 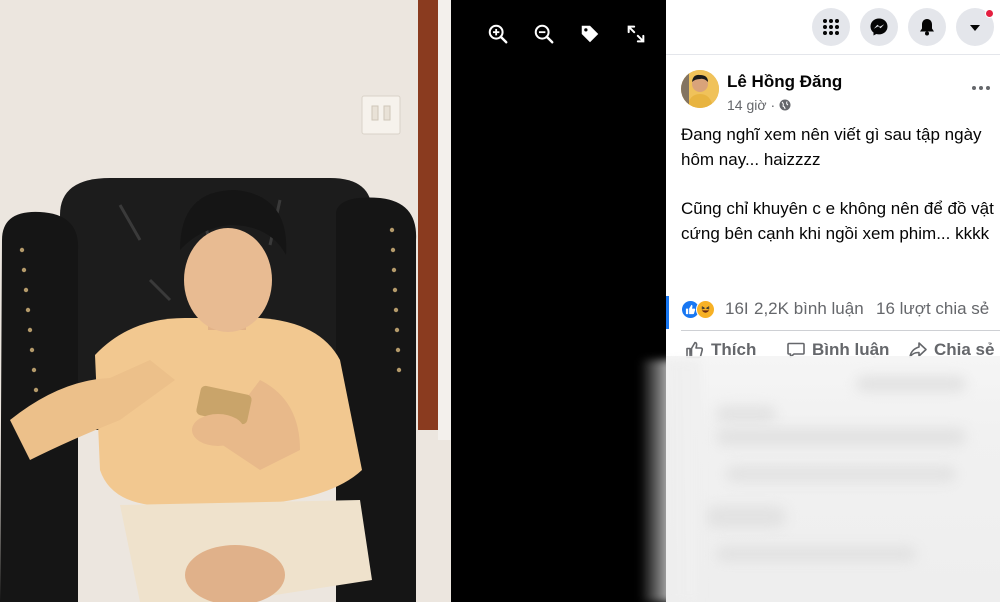 What do you see at coordinates (590, 34) in the screenshot?
I see `tag-icon` at bounding box center [590, 34].